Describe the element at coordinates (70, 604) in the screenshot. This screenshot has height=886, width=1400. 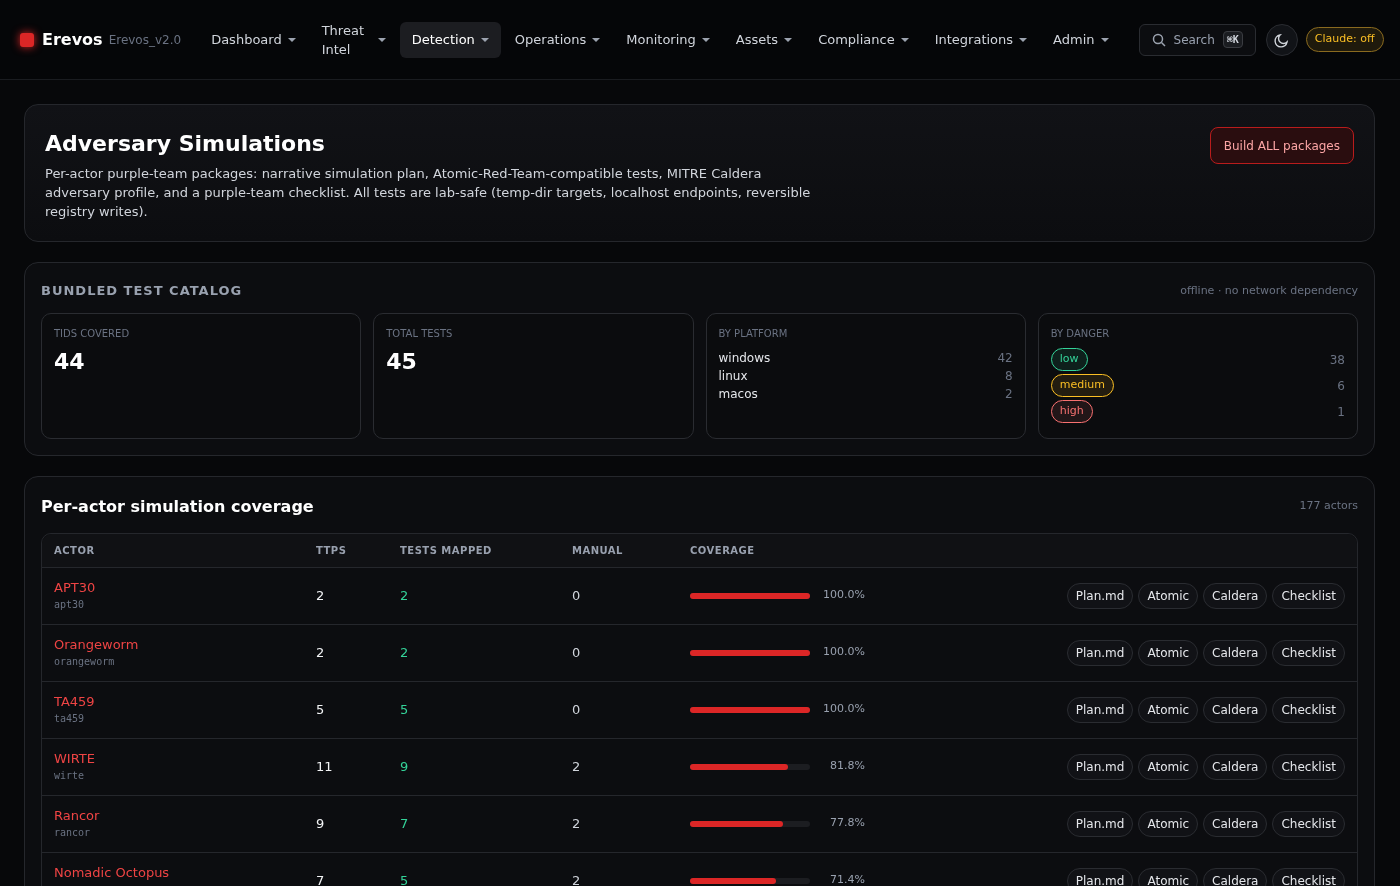
I see `actor-slug: apt30` at that location.